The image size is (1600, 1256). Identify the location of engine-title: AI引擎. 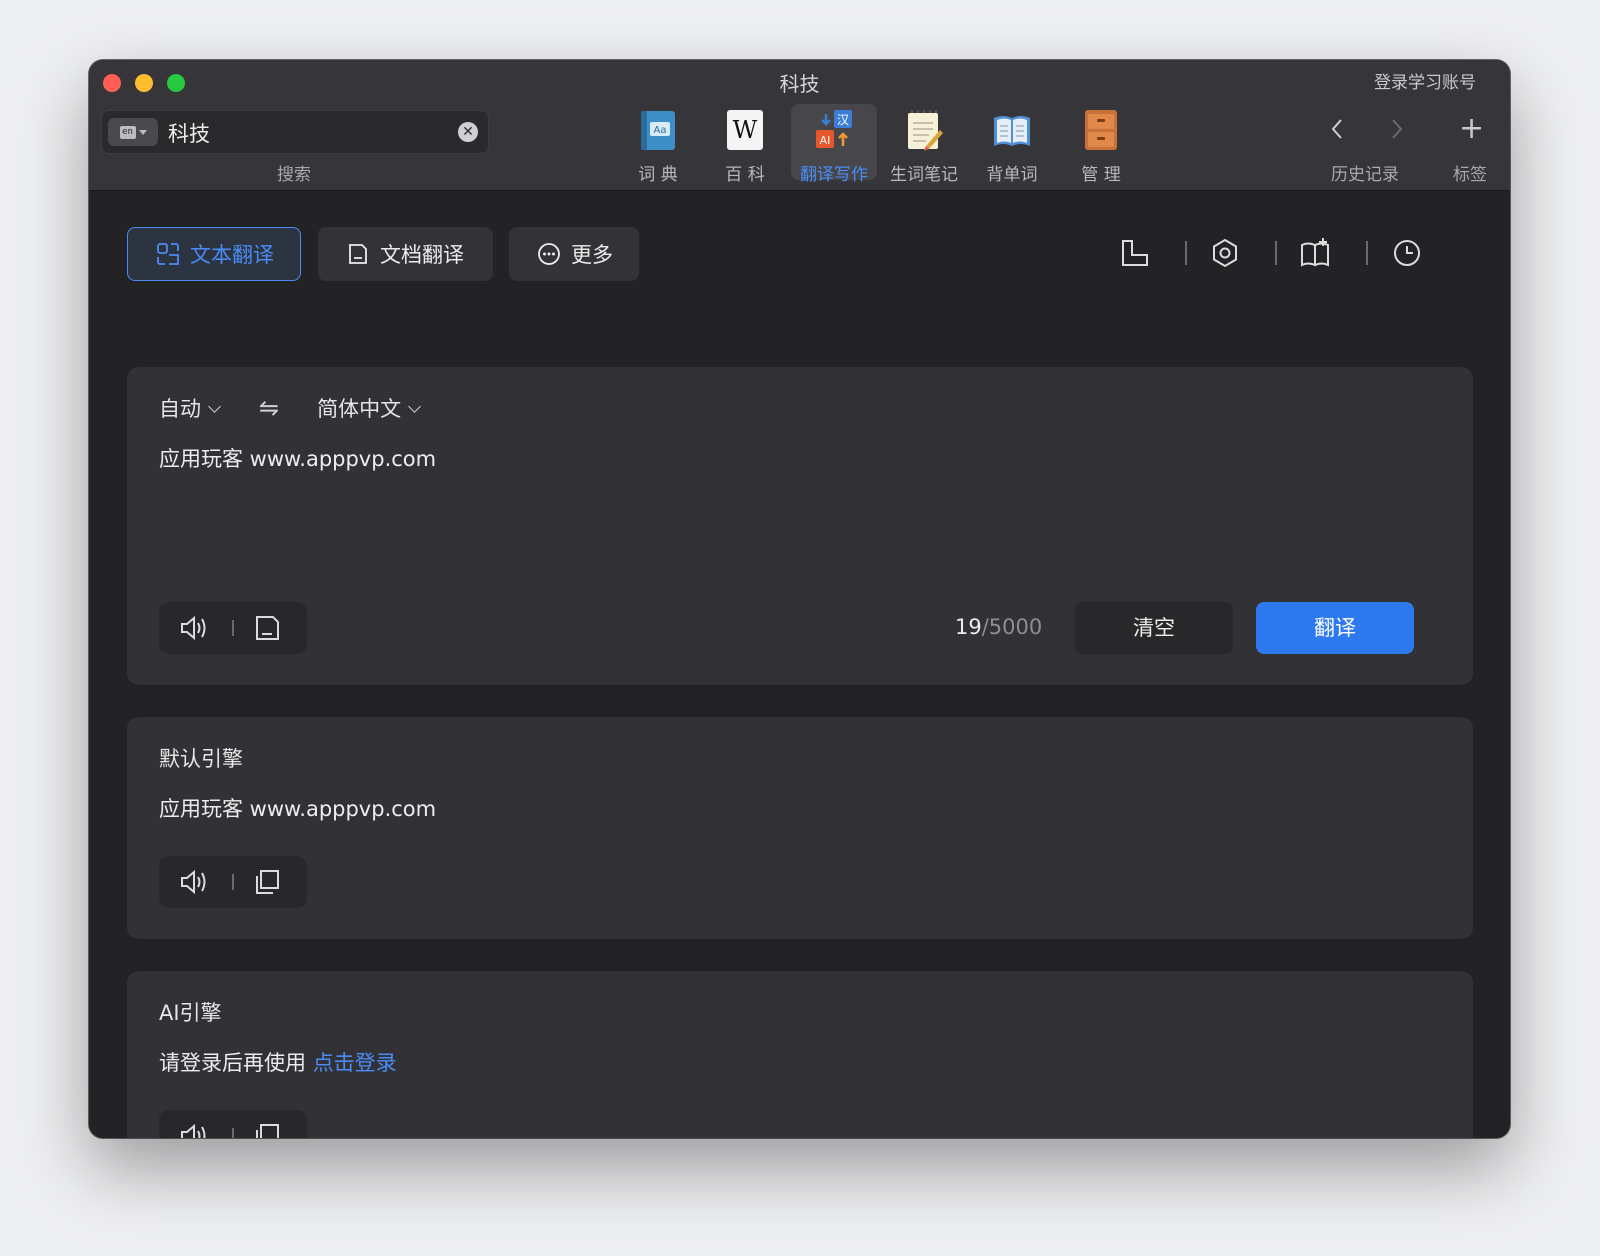
(190, 1013).